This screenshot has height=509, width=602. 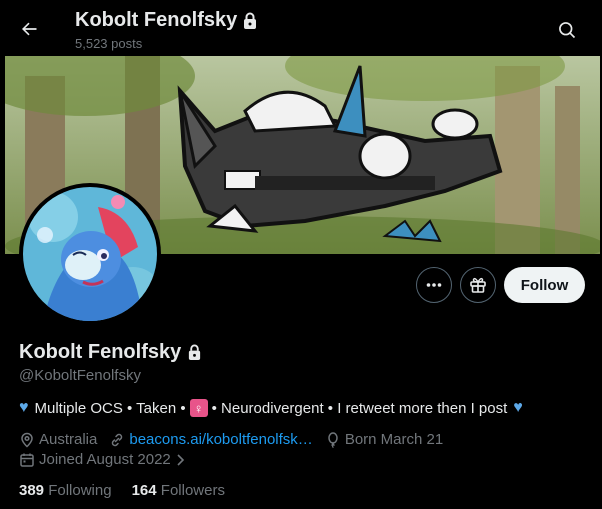 I want to click on header-name: Kobolt Fenolfsky, so click(x=156, y=20).